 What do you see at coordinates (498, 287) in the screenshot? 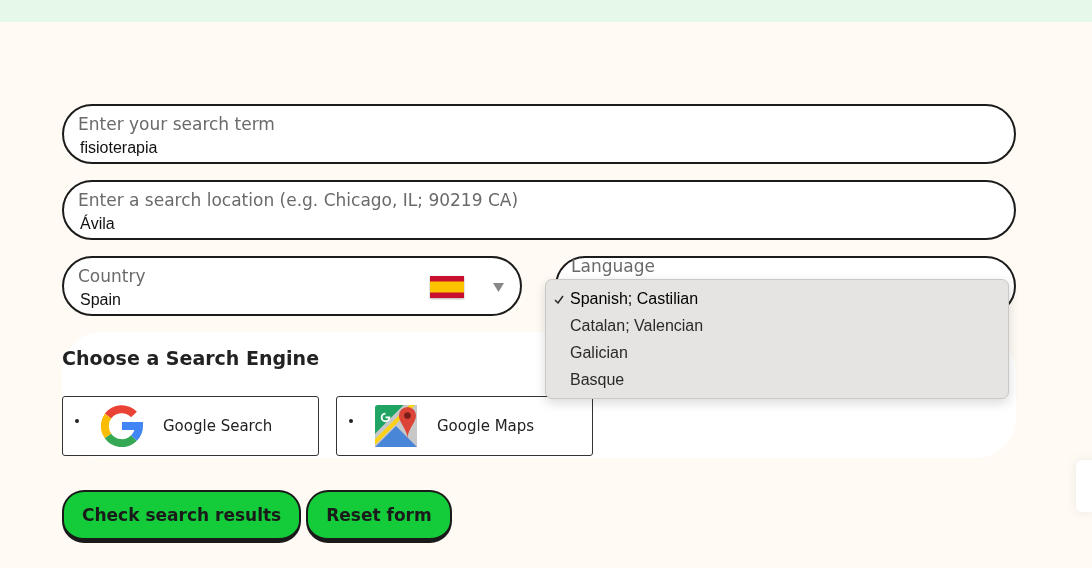
I see `caret-icon` at bounding box center [498, 287].